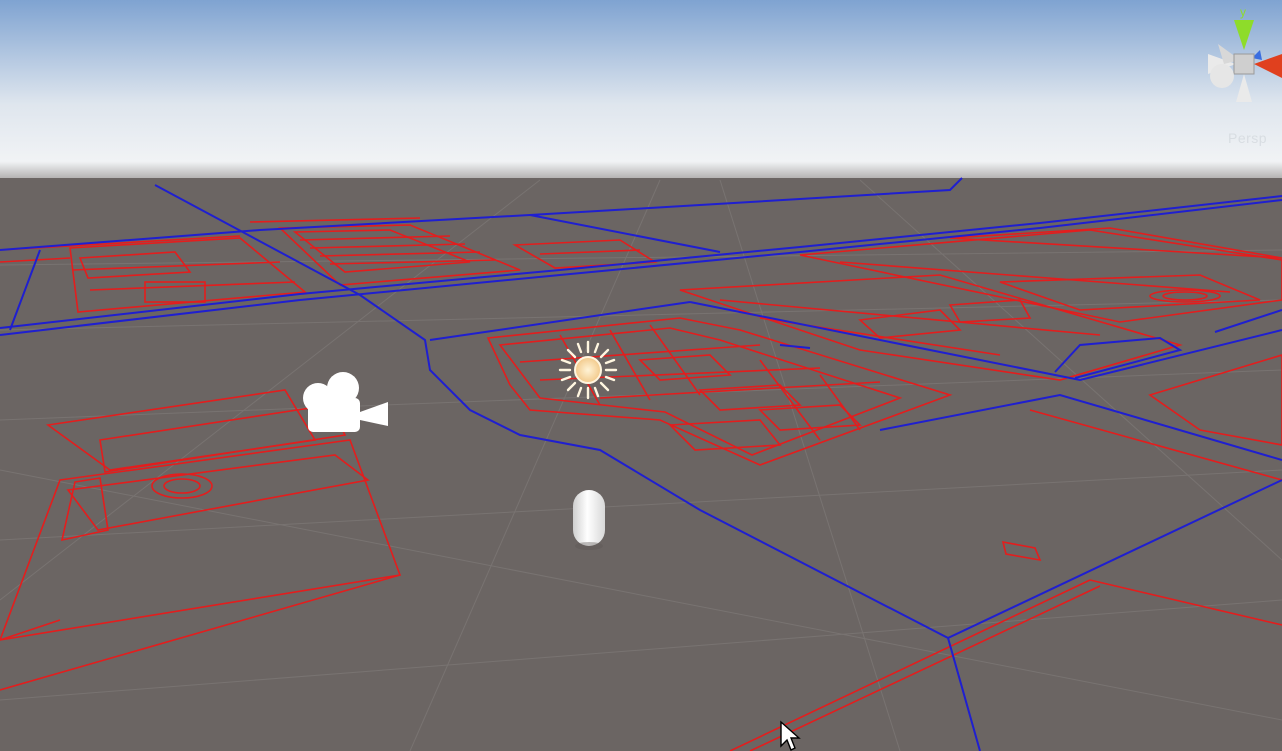 This screenshot has height=751, width=1282. What do you see at coordinates (588, 370) in the screenshot?
I see `sun-icon` at bounding box center [588, 370].